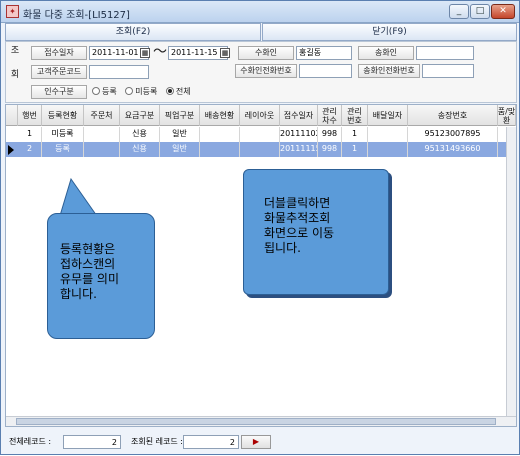  I want to click on next-button: ▶, so click(256, 442).